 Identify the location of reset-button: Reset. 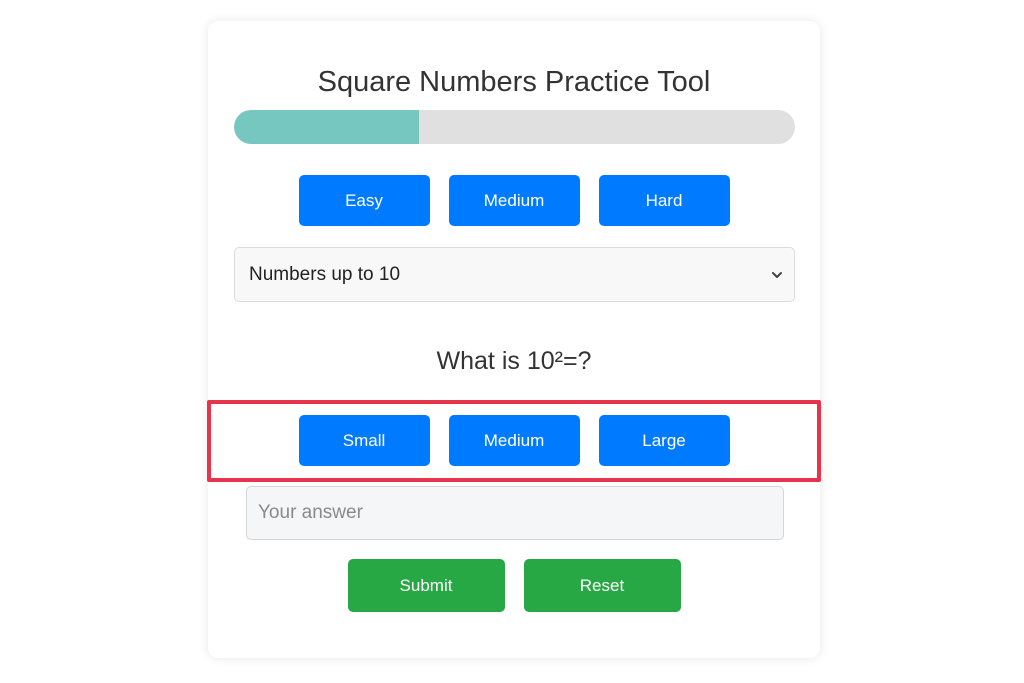
(602, 585).